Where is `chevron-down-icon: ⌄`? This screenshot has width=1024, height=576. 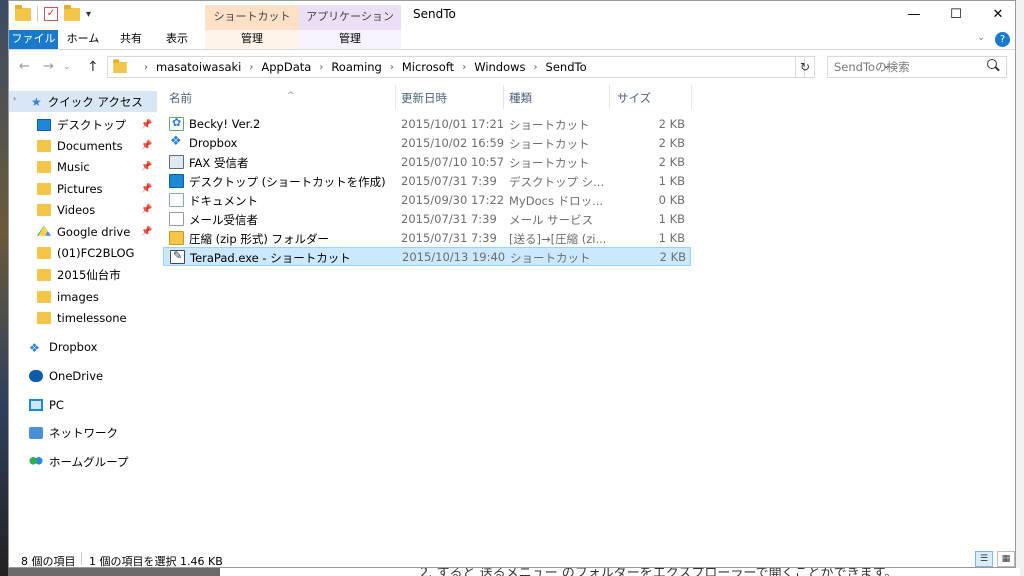
chevron-down-icon: ⌄ is located at coordinates (981, 37).